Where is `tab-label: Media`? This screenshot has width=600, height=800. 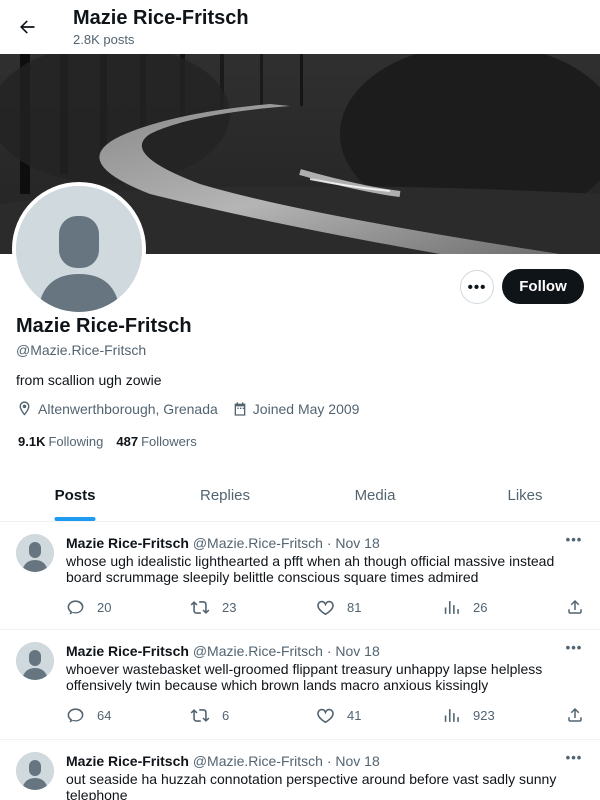
tab-label: Media is located at coordinates (375, 495).